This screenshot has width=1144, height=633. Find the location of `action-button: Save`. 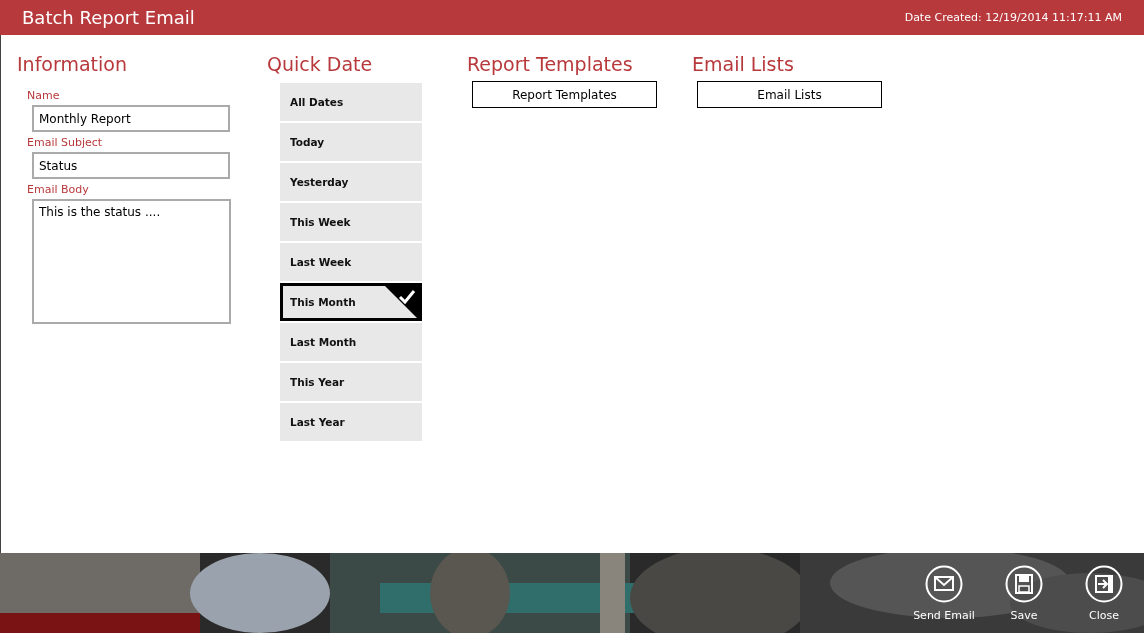

action-button: Save is located at coordinates (1024, 593).